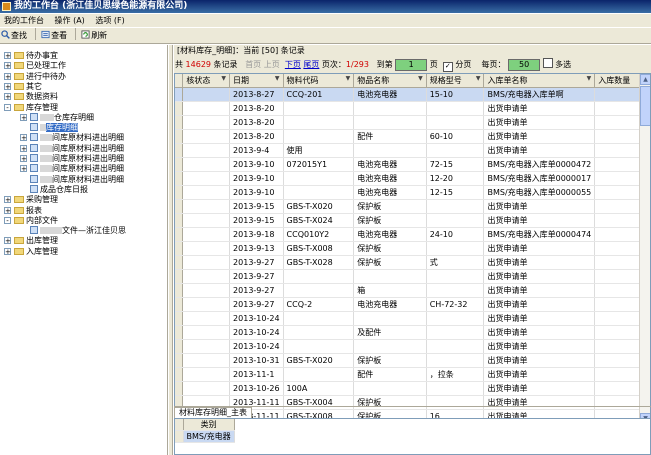 The width and height of the screenshot is (651, 455). I want to click on tree-node: + 入库管理, so click(31, 252).